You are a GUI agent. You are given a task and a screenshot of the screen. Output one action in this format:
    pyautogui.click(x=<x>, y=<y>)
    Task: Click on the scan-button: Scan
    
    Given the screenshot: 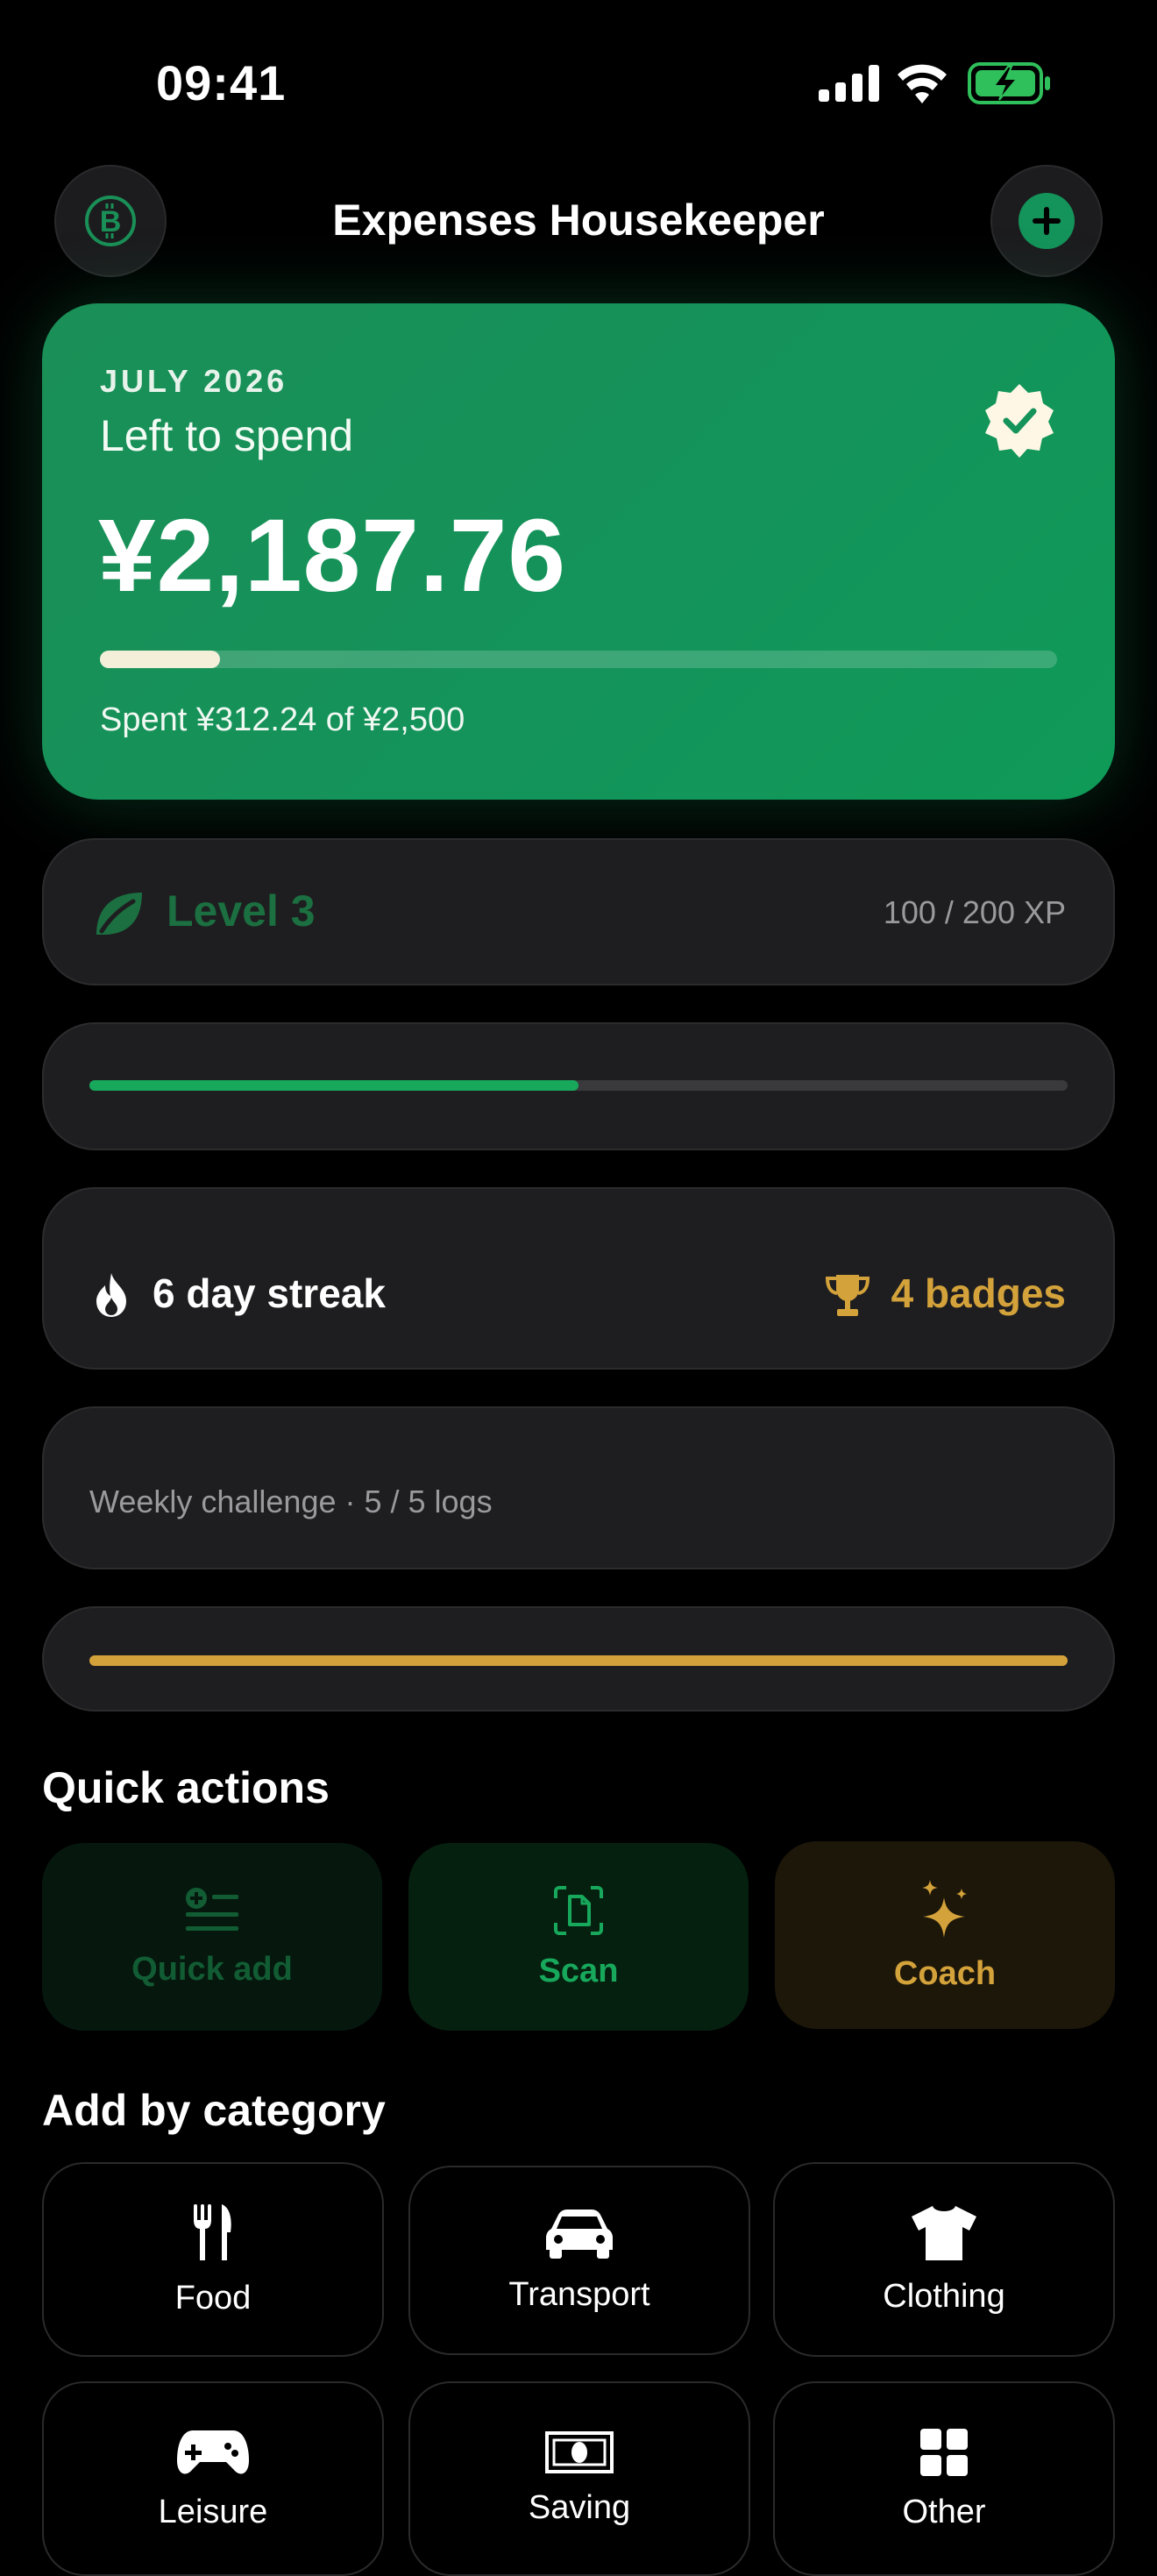 What is the action you would take?
    pyautogui.click(x=578, y=1937)
    